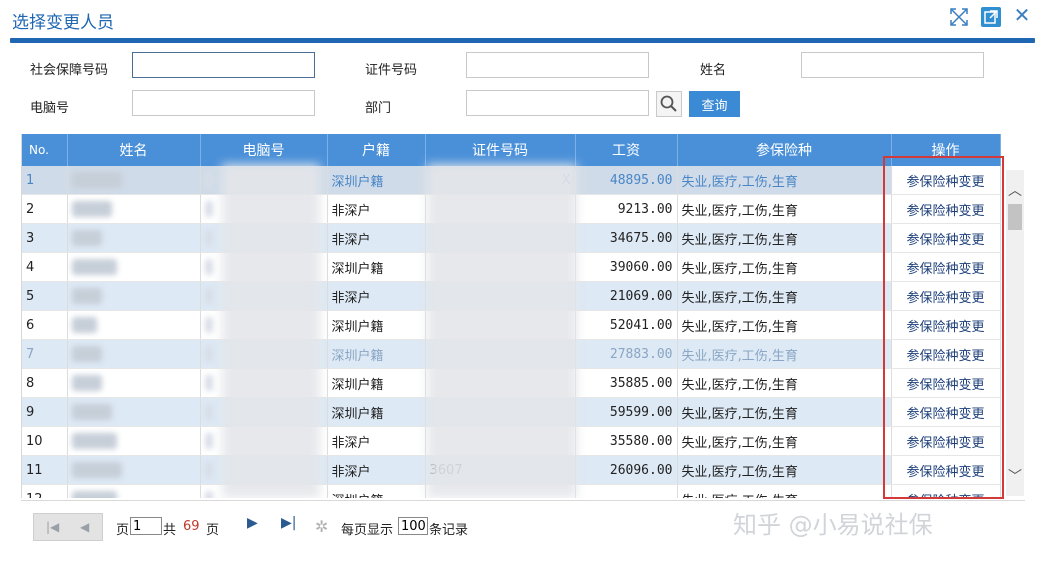  Describe the element at coordinates (626, 296) in the screenshot. I see `cell-wage: 21069.00` at that location.